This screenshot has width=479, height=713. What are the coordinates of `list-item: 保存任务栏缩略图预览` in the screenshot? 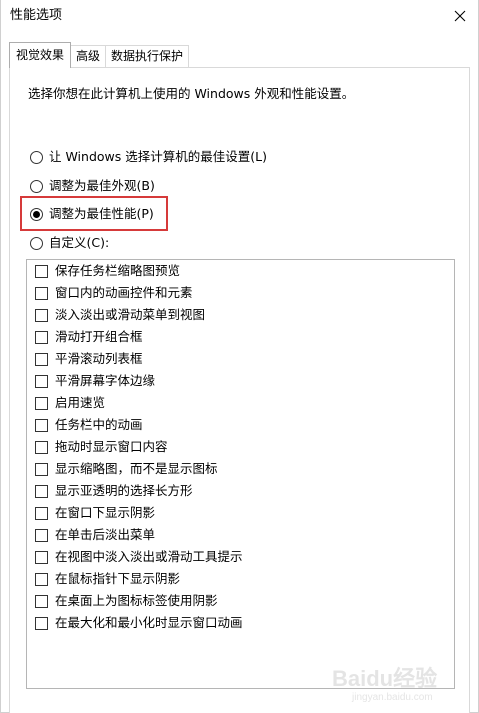 It's located at (107, 271).